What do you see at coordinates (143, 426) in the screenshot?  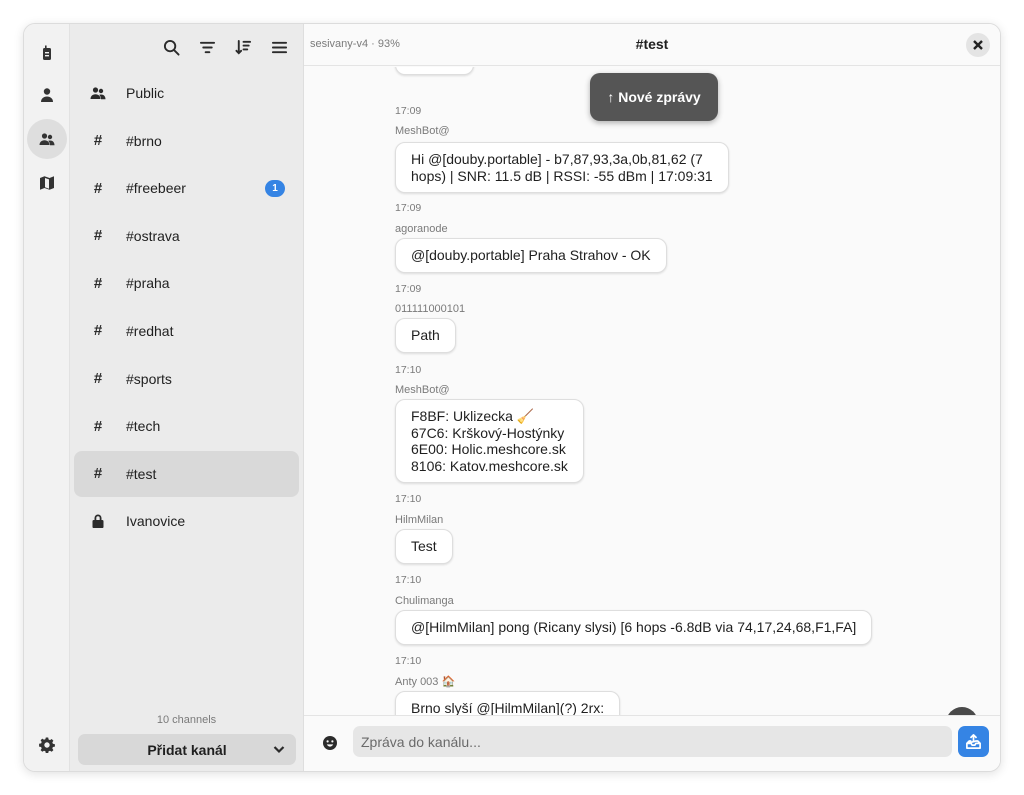 I see `channel-label: #tech` at bounding box center [143, 426].